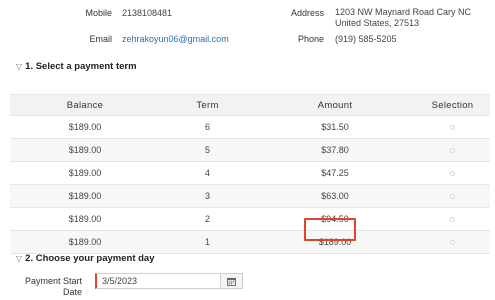  I want to click on term-cell: 3, so click(207, 196).